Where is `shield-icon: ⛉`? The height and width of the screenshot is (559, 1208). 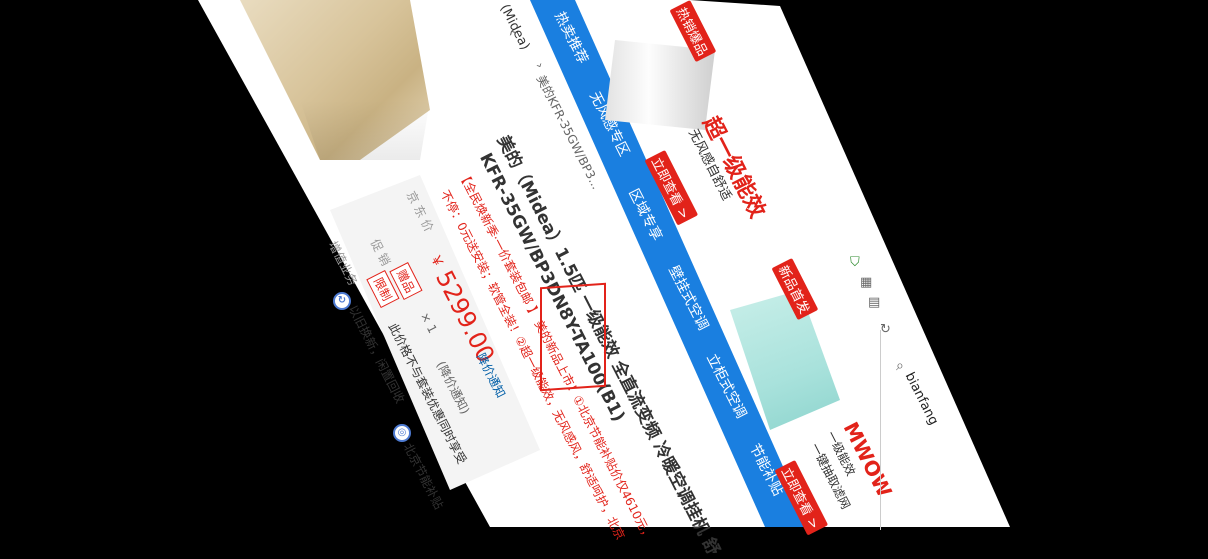
shield-icon: ⛉ is located at coordinates (855, 262).